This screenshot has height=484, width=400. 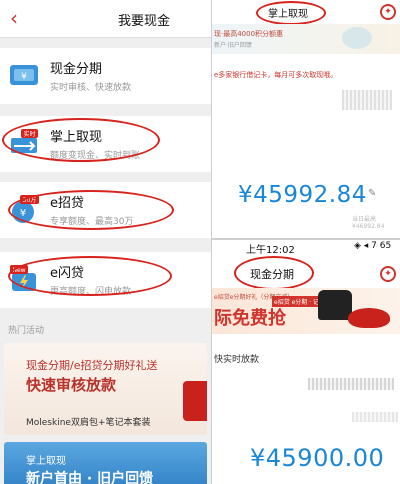 What do you see at coordinates (88, 423) in the screenshot?
I see `promo-line: Moleskine双肩包+笔记本套装` at bounding box center [88, 423].